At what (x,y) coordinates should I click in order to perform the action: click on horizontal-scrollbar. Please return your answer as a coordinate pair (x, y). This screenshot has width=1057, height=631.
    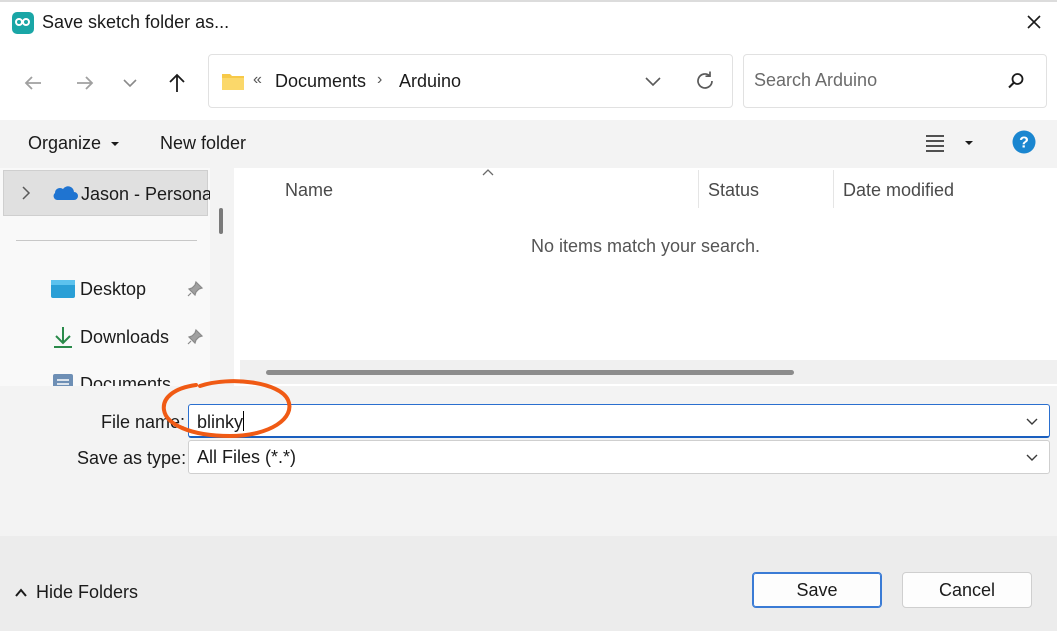
    Looking at the image, I should click on (648, 372).